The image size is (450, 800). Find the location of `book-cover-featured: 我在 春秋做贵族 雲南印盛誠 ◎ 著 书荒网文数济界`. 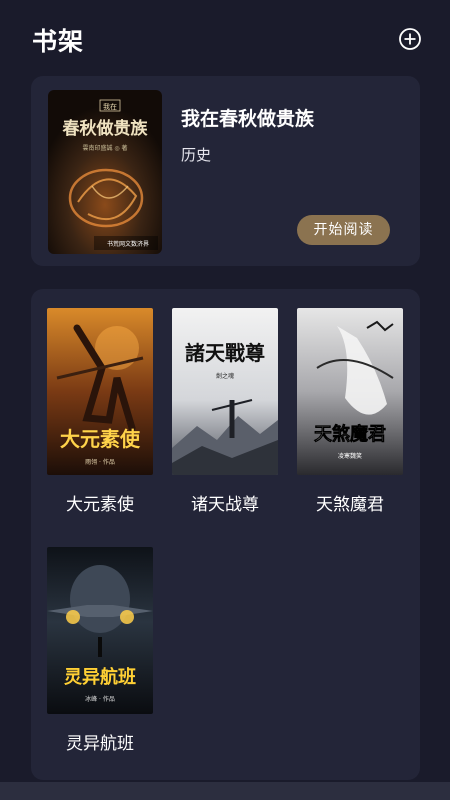

book-cover-featured: 我在 春秋做贵族 雲南印盛誠 ◎ 著 书荒网文数济界 is located at coordinates (105, 172).